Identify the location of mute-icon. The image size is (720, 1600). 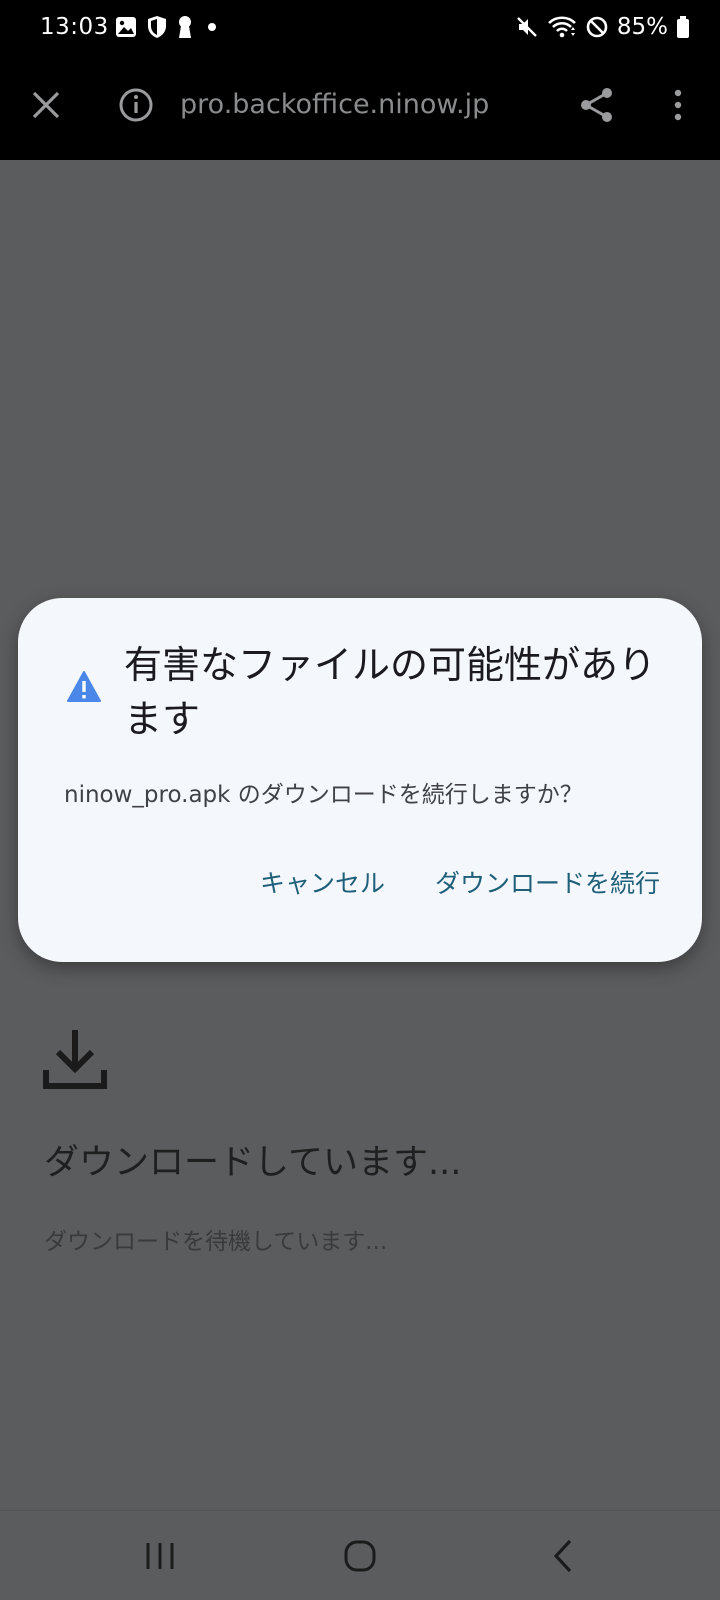
(527, 27).